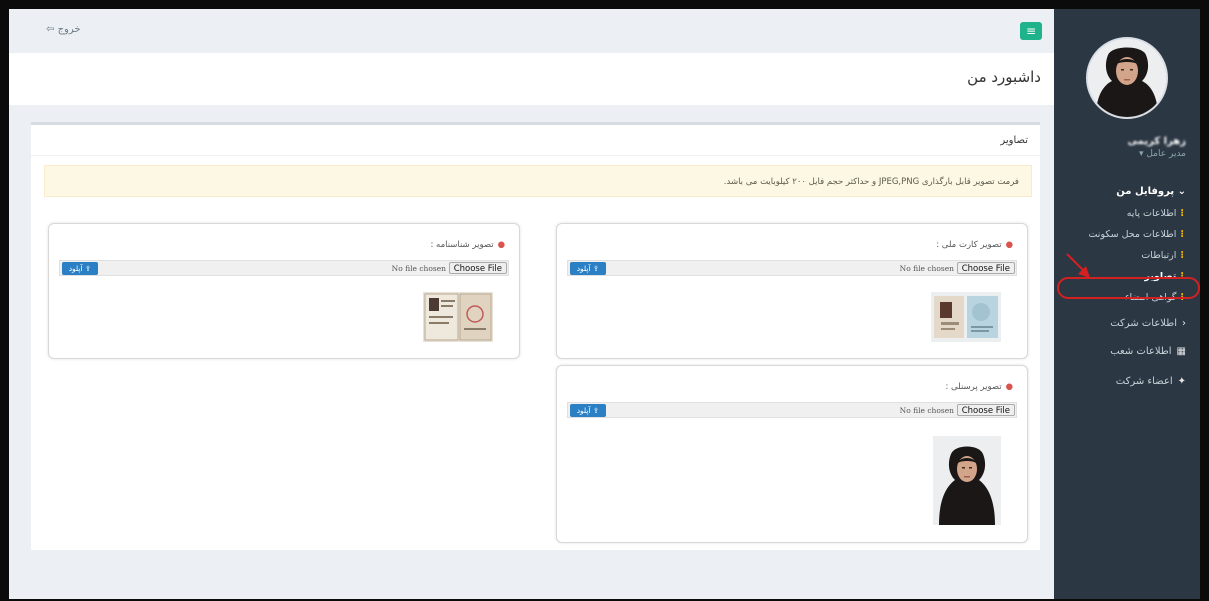 The width and height of the screenshot is (1209, 601). I want to click on sidebar-item-label: پروفایل من, so click(1145, 191).